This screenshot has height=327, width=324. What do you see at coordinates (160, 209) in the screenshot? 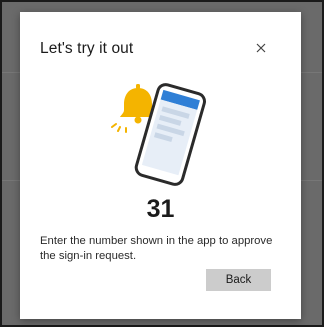
I see `verification-number: 31` at bounding box center [160, 209].